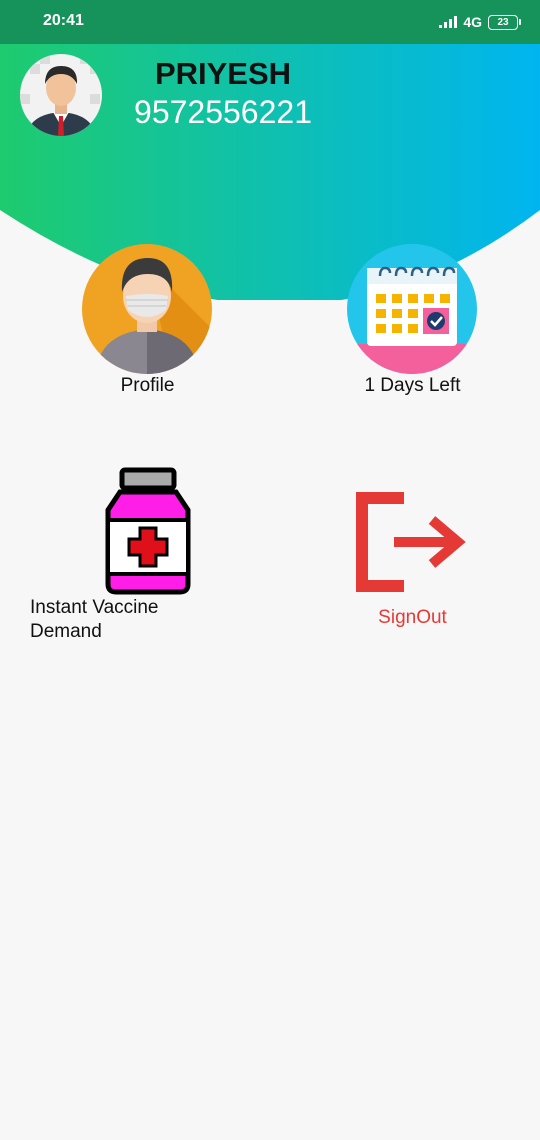 The height and width of the screenshot is (1140, 540). Describe the element at coordinates (448, 22) in the screenshot. I see `signal-icon` at that location.